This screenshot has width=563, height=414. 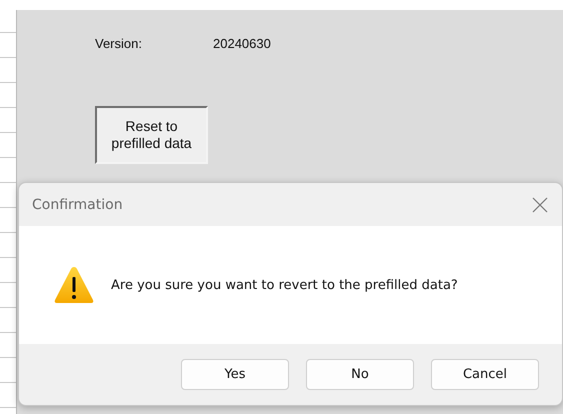 I want to click on dialog-button: Cancel, so click(x=485, y=374).